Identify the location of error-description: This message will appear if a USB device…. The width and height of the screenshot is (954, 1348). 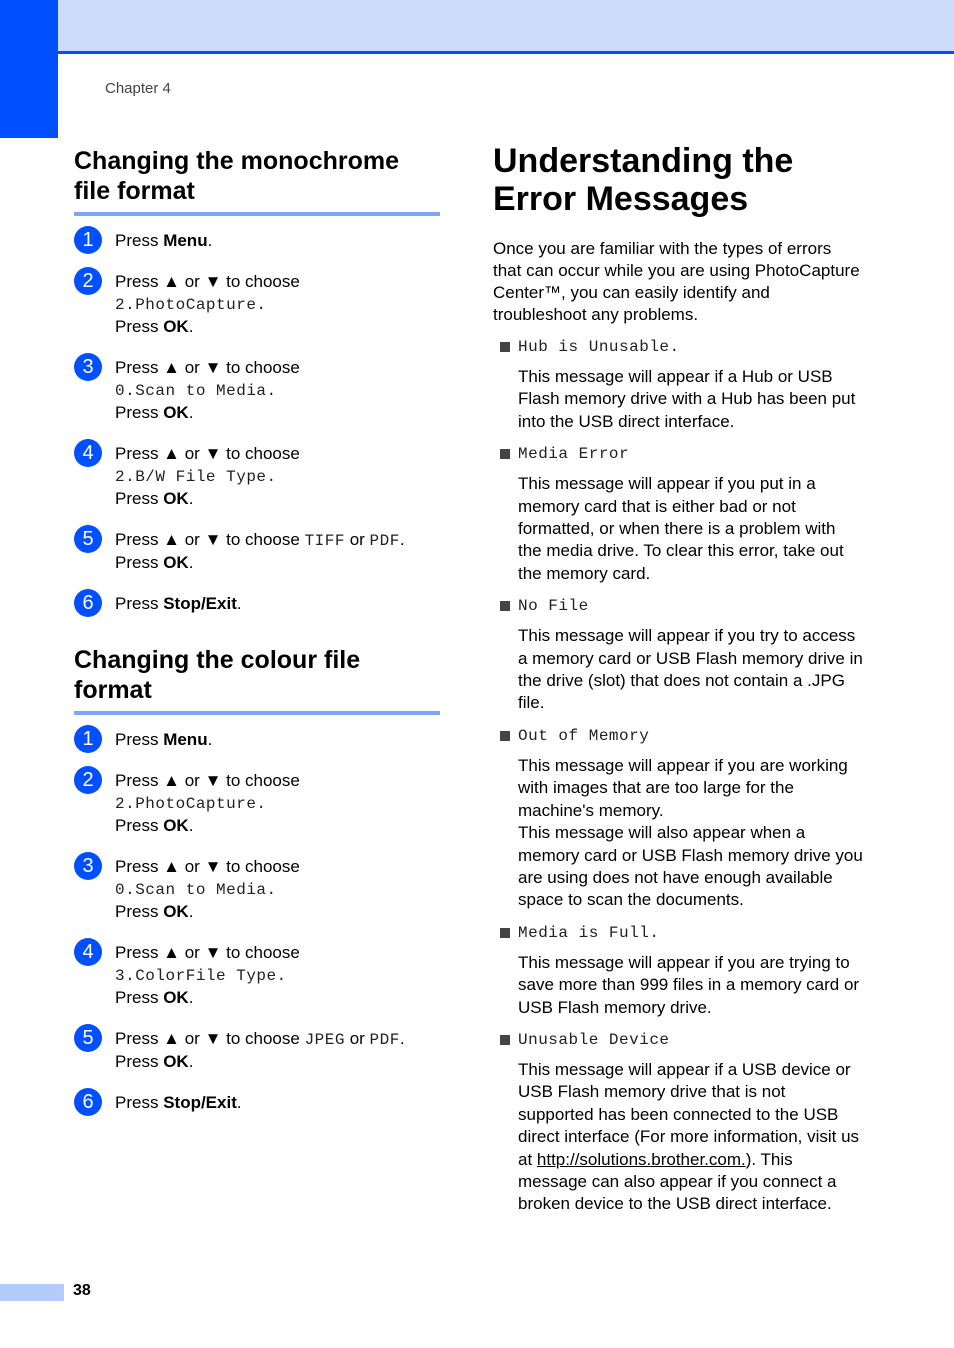
(678, 1137).